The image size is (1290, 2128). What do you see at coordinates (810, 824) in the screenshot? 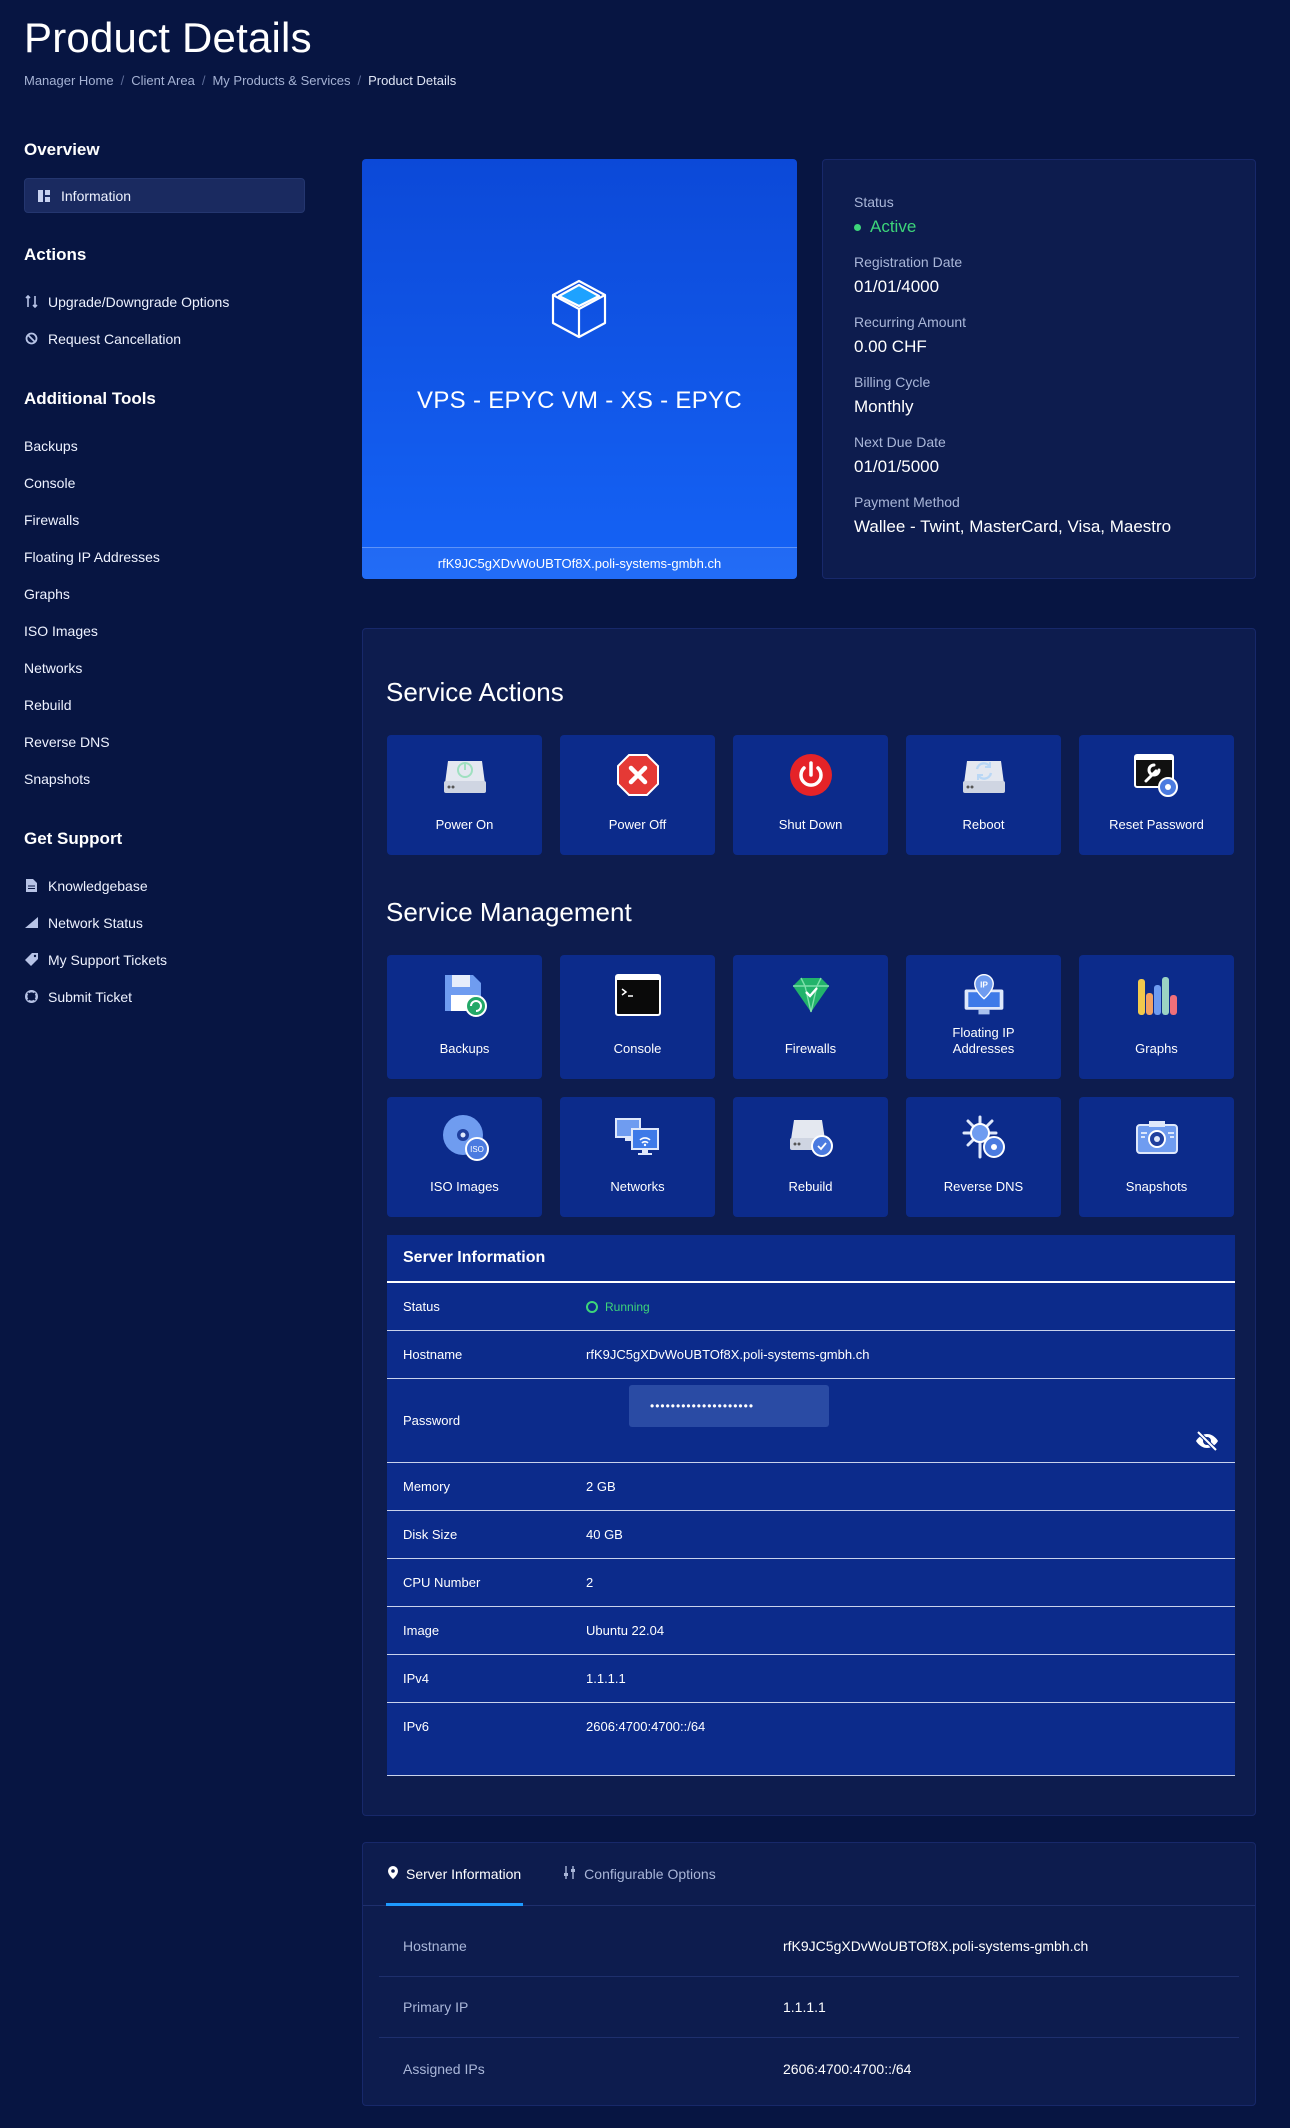
I see `shut-down-label: Shut Down` at bounding box center [810, 824].